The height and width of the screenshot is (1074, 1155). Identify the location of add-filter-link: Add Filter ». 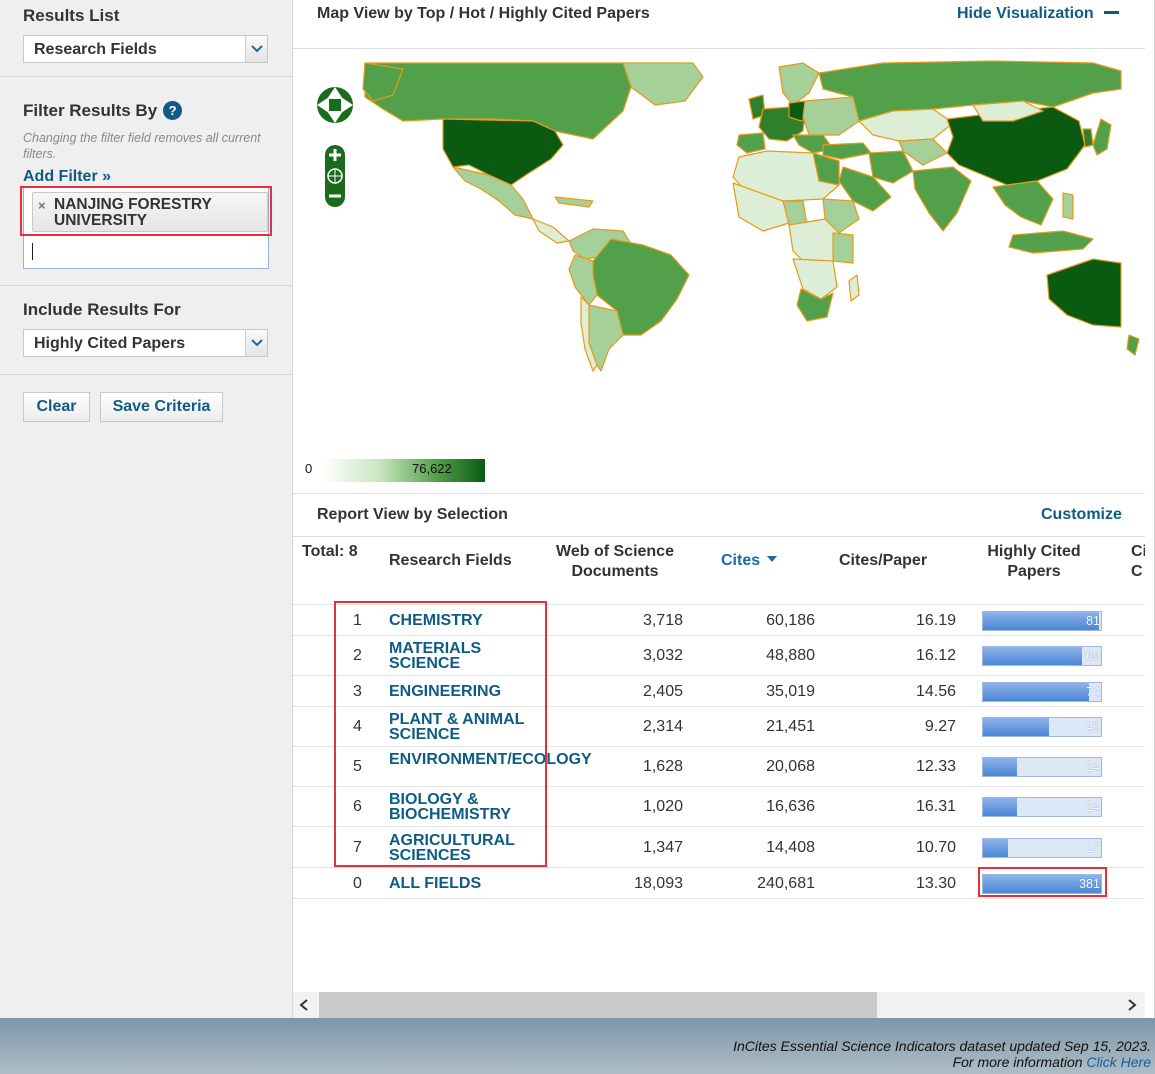
(67, 177).